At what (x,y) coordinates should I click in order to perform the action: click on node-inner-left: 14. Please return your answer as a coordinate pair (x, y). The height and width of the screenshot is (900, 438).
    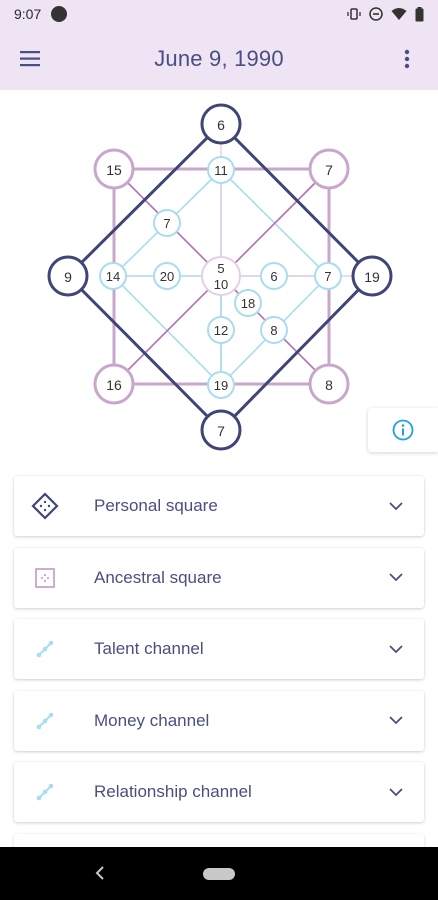
    Looking at the image, I should click on (113, 276).